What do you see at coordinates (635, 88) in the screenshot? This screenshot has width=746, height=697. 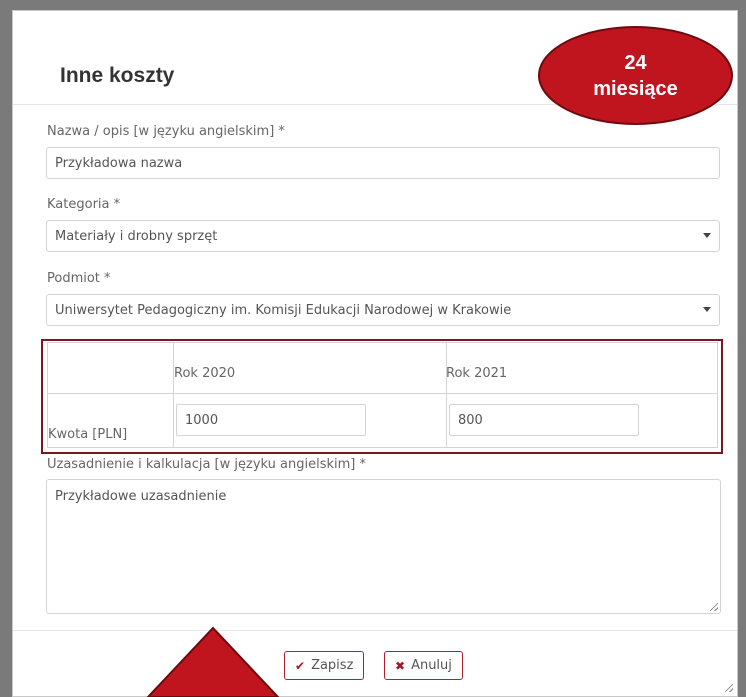 I see `badge-text: miesiące` at bounding box center [635, 88].